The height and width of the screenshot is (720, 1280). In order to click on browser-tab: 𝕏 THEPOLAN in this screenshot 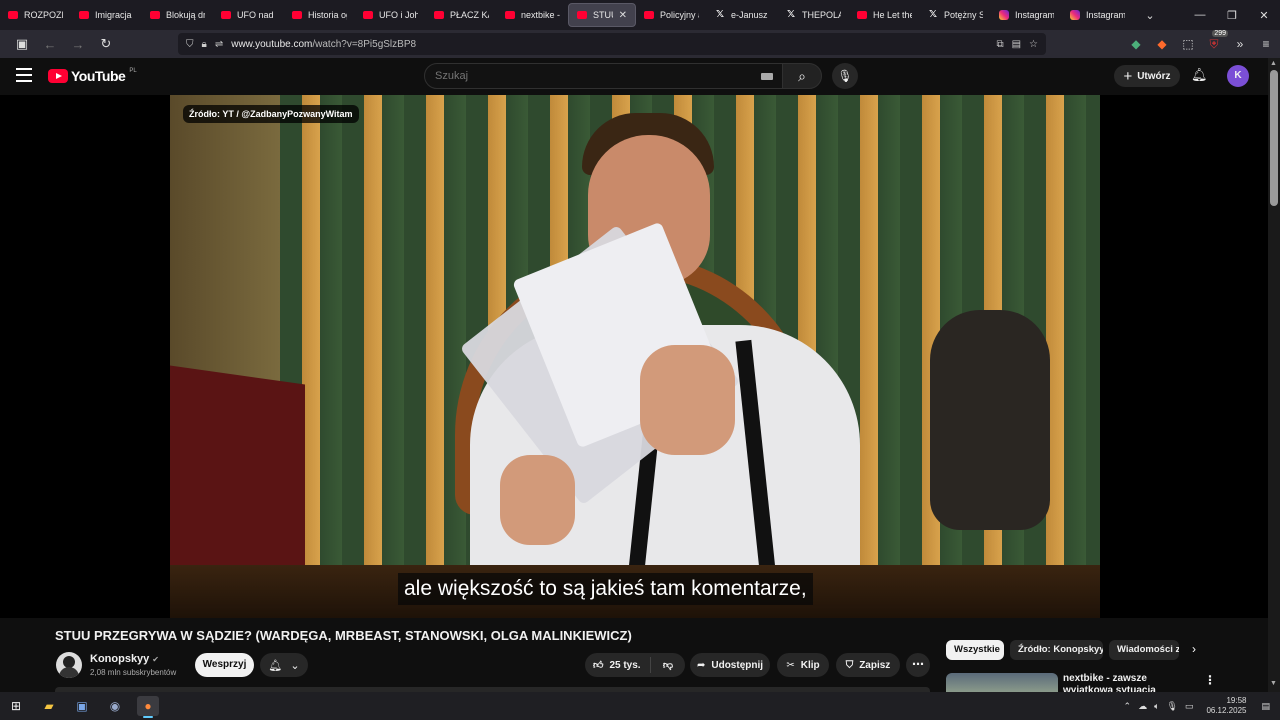, I will do `click(813, 15)`.